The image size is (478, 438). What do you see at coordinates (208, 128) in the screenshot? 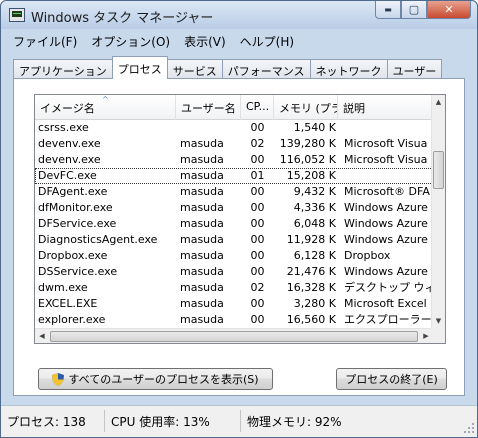
I see `cell-user-name` at bounding box center [208, 128].